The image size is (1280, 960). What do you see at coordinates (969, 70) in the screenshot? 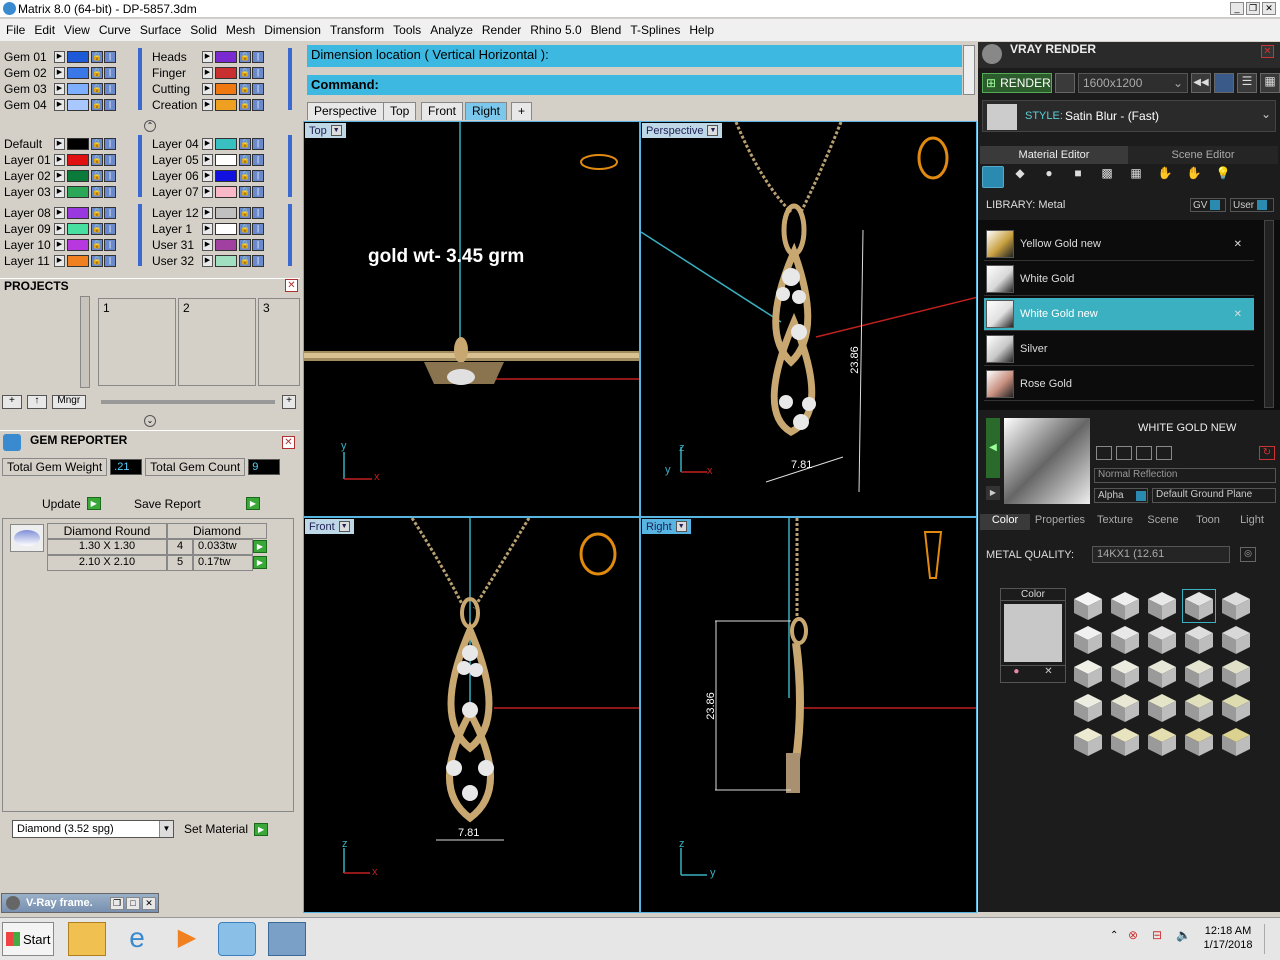
I see `command-scrollbar` at bounding box center [969, 70].